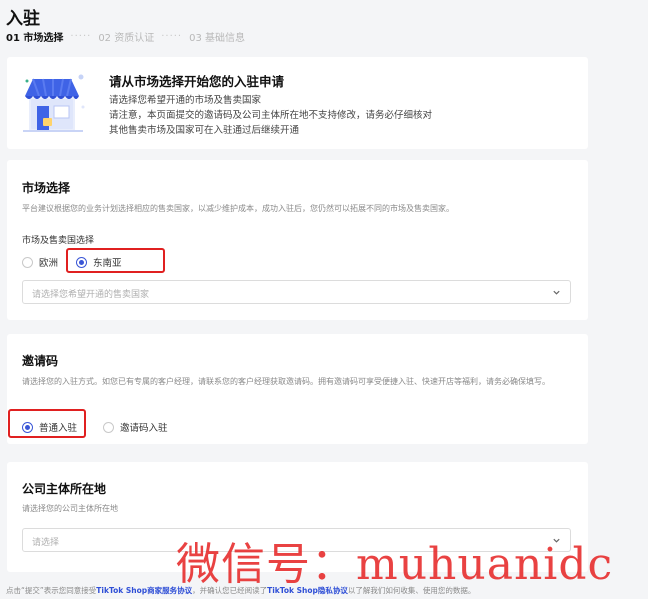 This screenshot has width=648, height=599. Describe the element at coordinates (185, 100) in the screenshot. I see `intro-line: 请选择您希望开通的市场及售卖国家` at that location.